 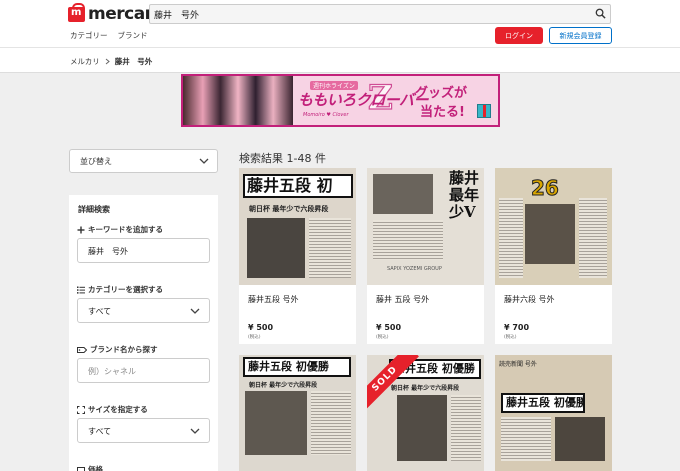 I want to click on price-label-text: 価格, so click(x=95, y=468).